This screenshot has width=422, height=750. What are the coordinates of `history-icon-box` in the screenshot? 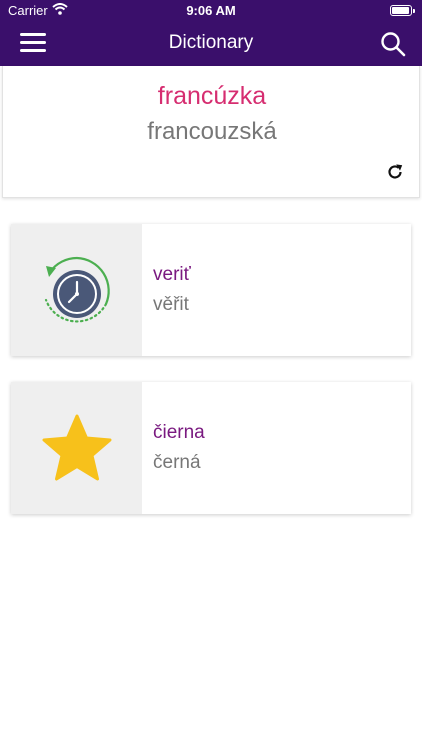 It's located at (76, 290).